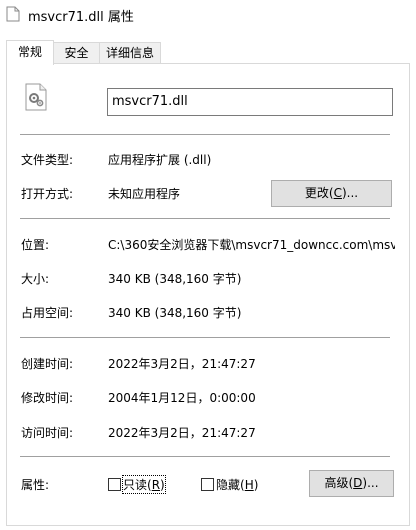 Image resolution: width=416 pixels, height=530 pixels. Describe the element at coordinates (35, 245) in the screenshot. I see `location-label: 位置:` at that location.